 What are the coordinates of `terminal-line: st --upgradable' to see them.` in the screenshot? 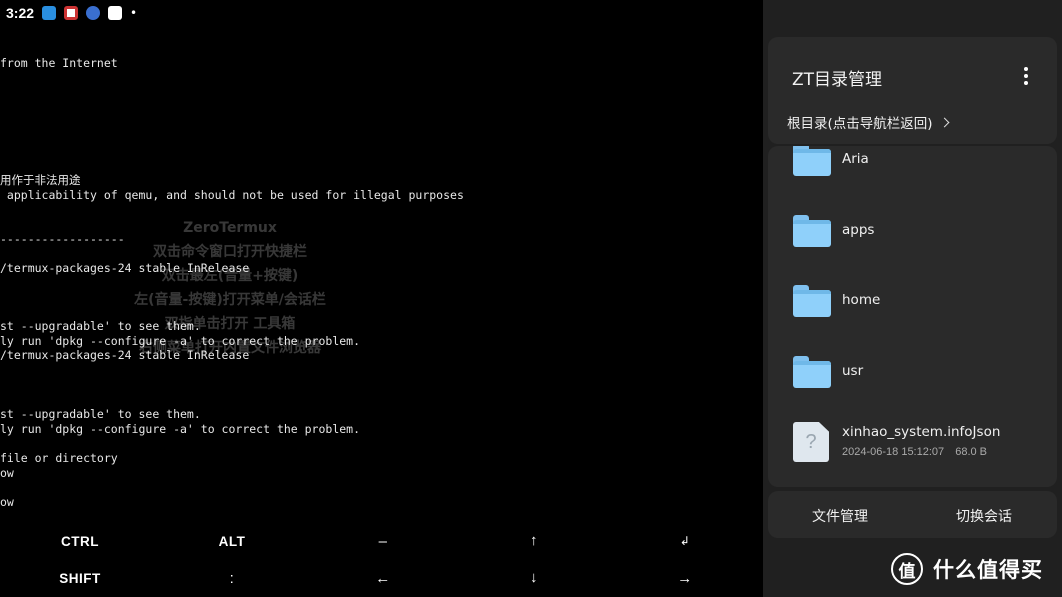 It's located at (100, 414).